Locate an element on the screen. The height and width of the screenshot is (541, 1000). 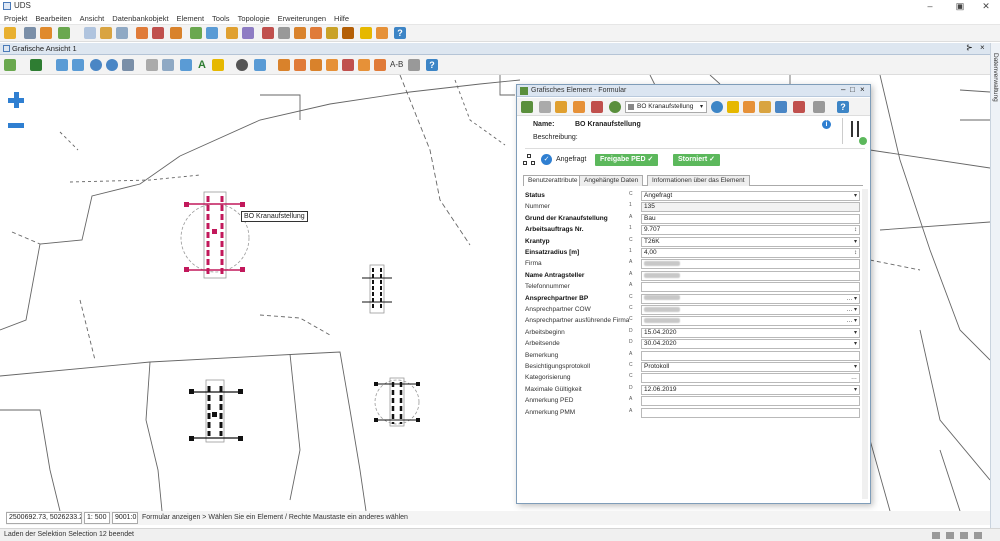
draw-icon is located at coordinates (260, 65).